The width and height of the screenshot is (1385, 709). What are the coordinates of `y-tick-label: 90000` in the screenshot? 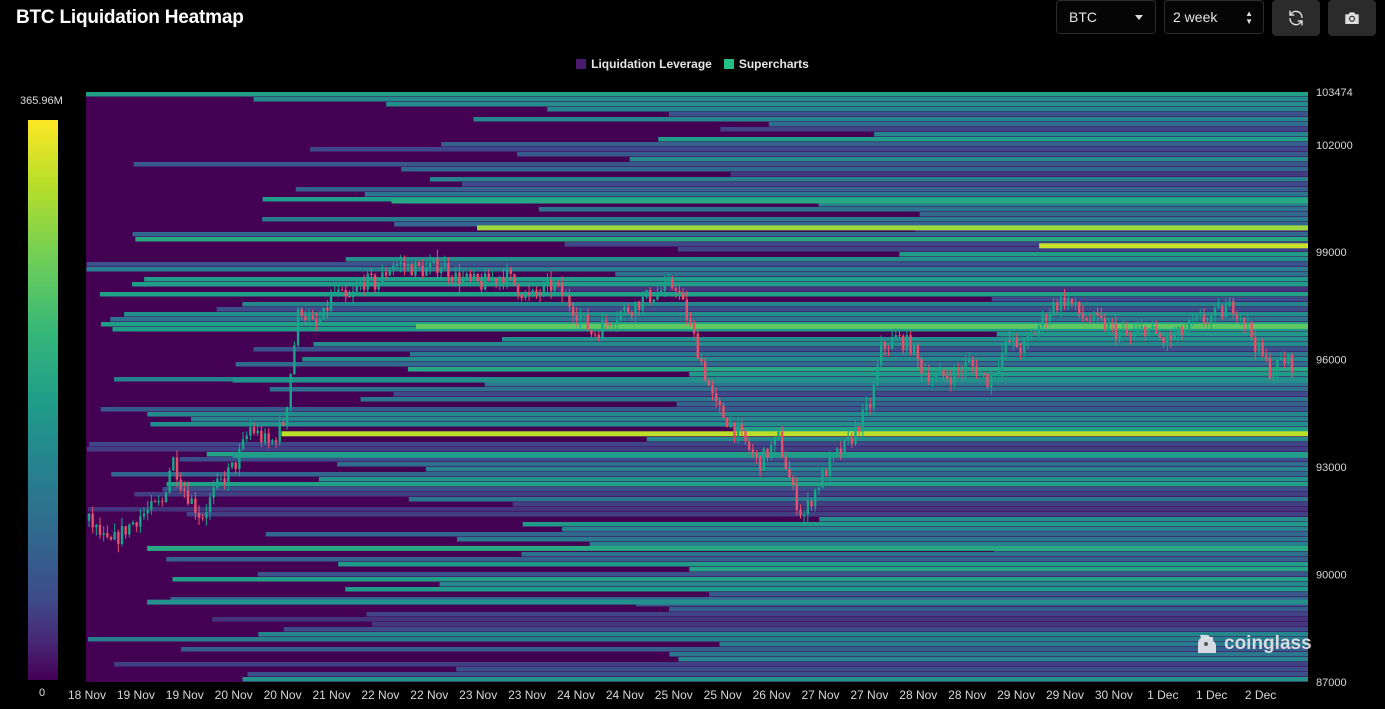 It's located at (1331, 576).